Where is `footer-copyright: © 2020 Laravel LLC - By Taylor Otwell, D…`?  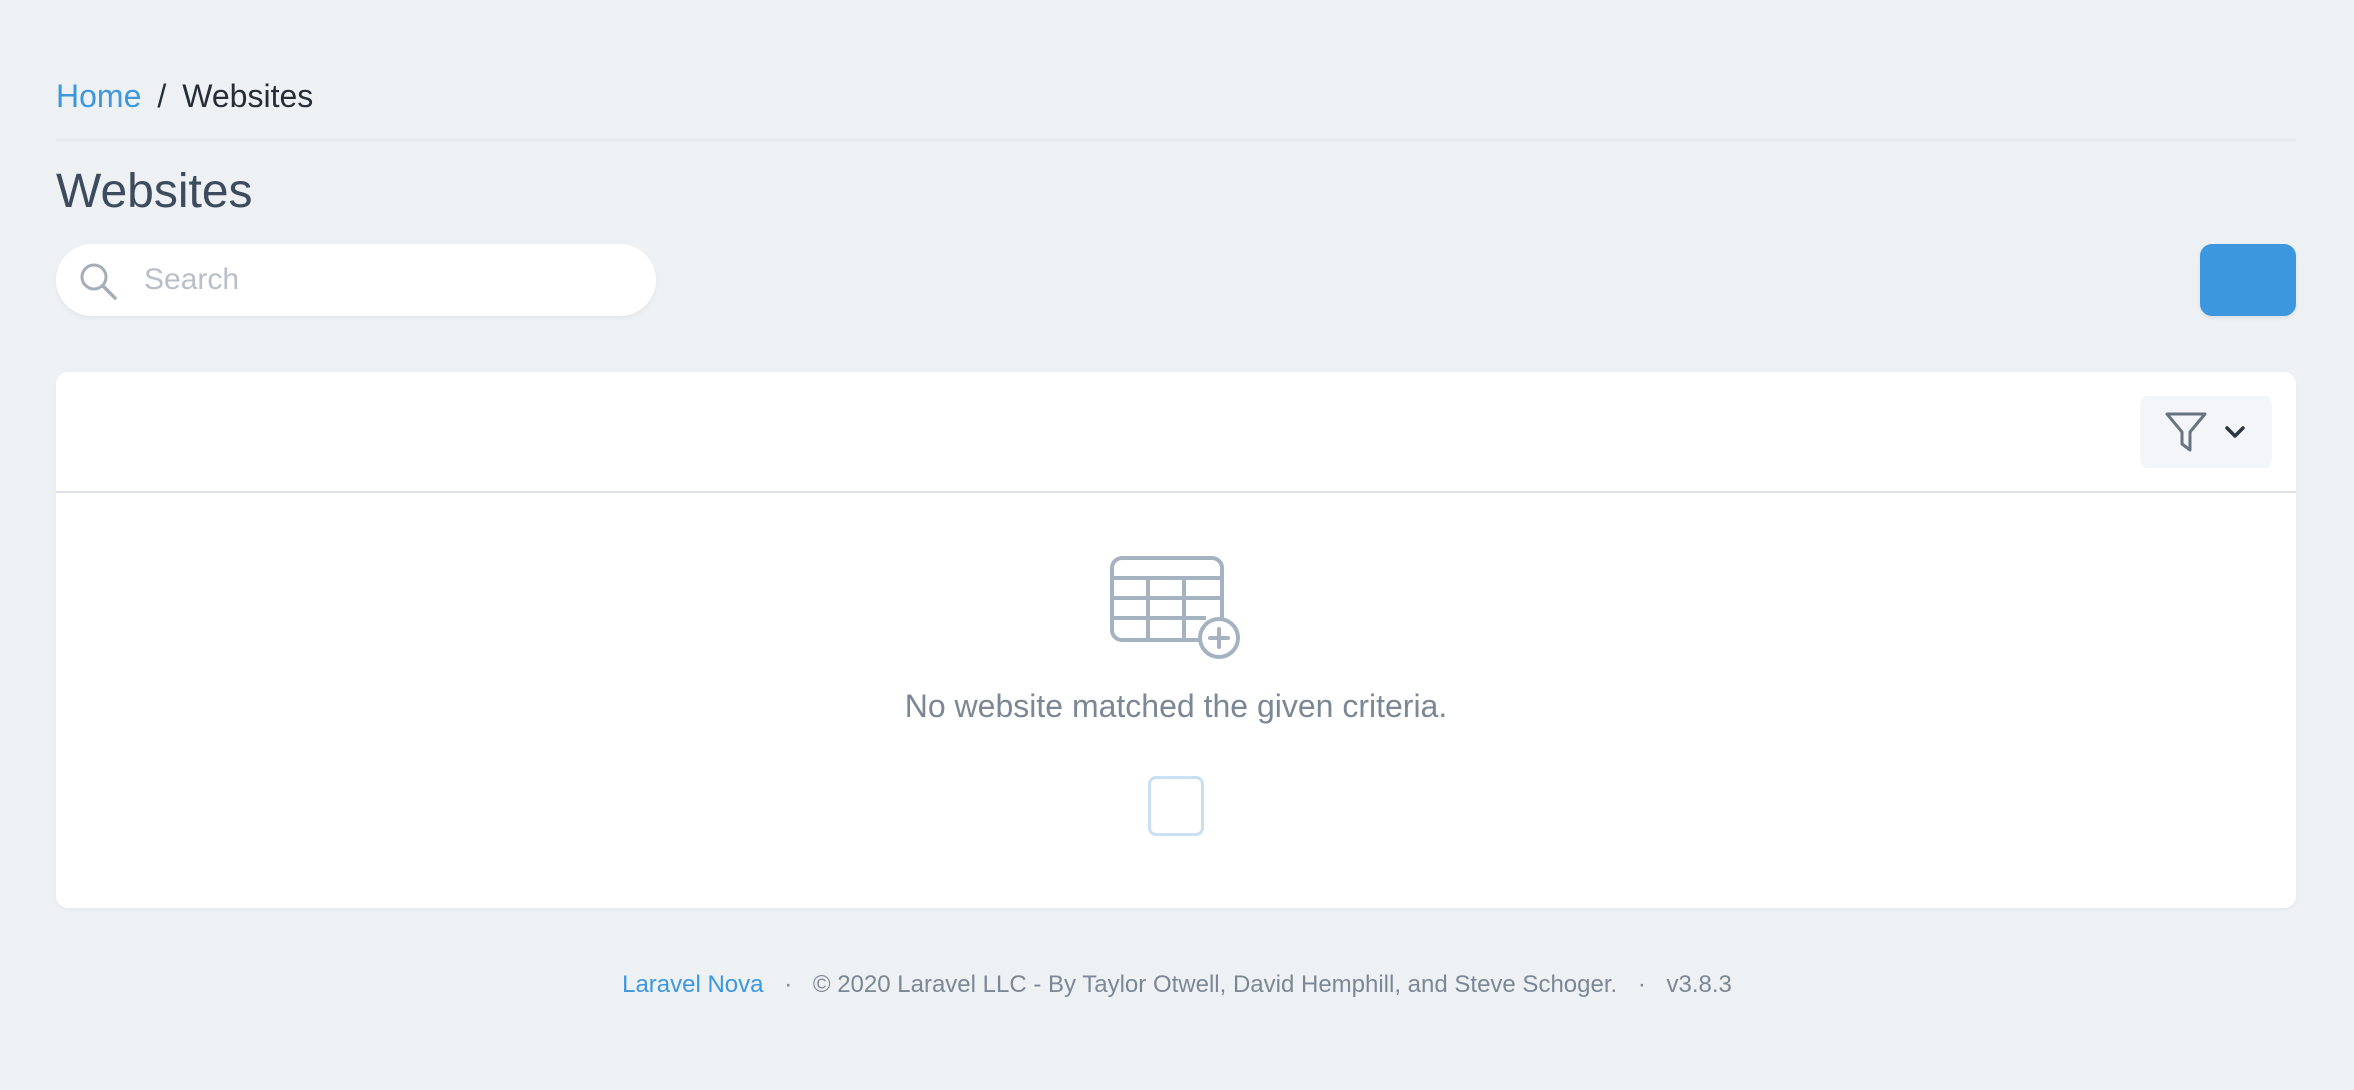 footer-copyright: © 2020 Laravel LLC - By Taylor Otwell, D… is located at coordinates (1215, 984).